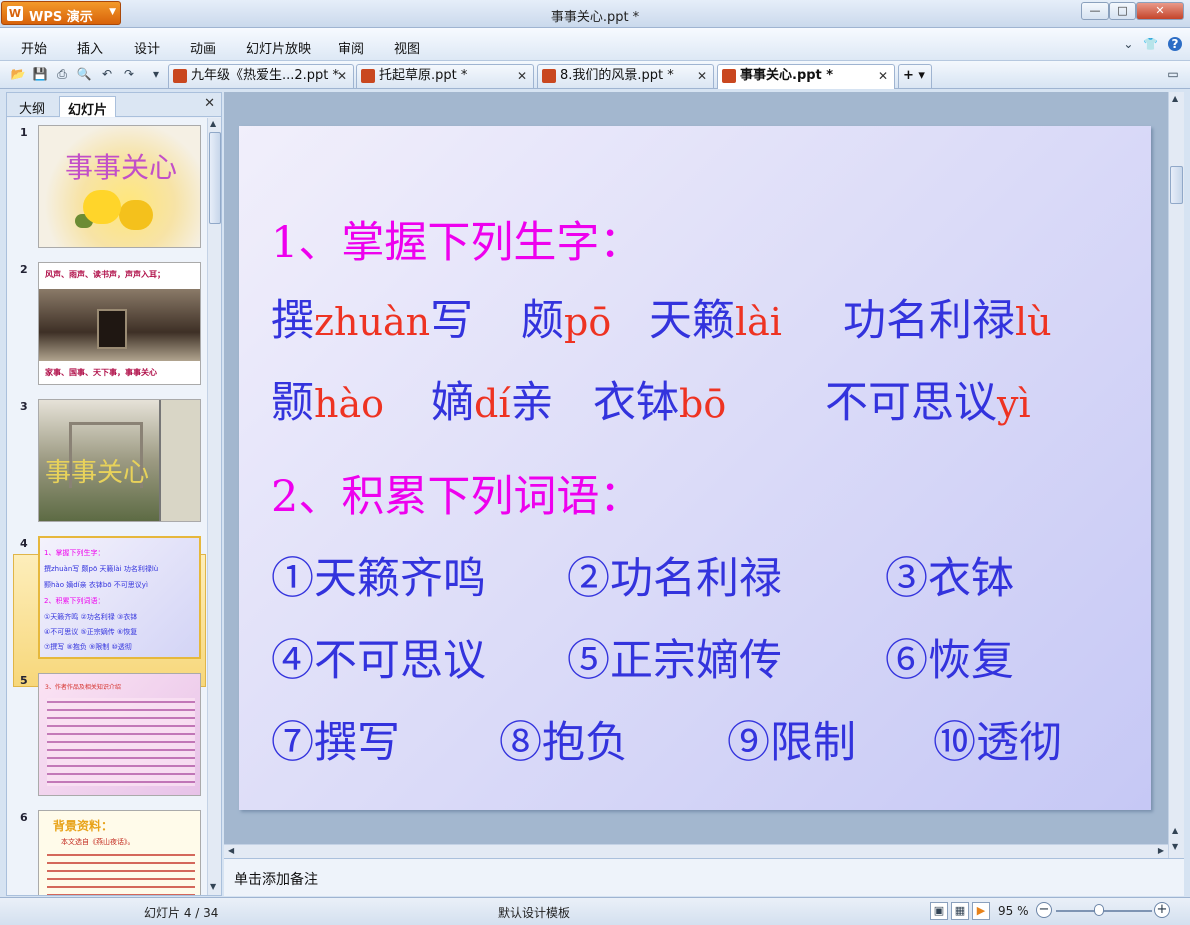 The width and height of the screenshot is (1190, 925). I want to click on word-item: ⑥恢复, so click(949, 661).